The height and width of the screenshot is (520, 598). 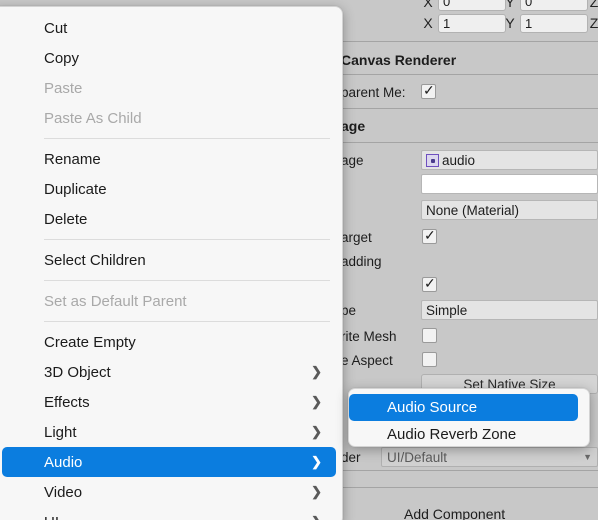 I want to click on menu-item-audio: Audio ❯, so click(x=169, y=462).